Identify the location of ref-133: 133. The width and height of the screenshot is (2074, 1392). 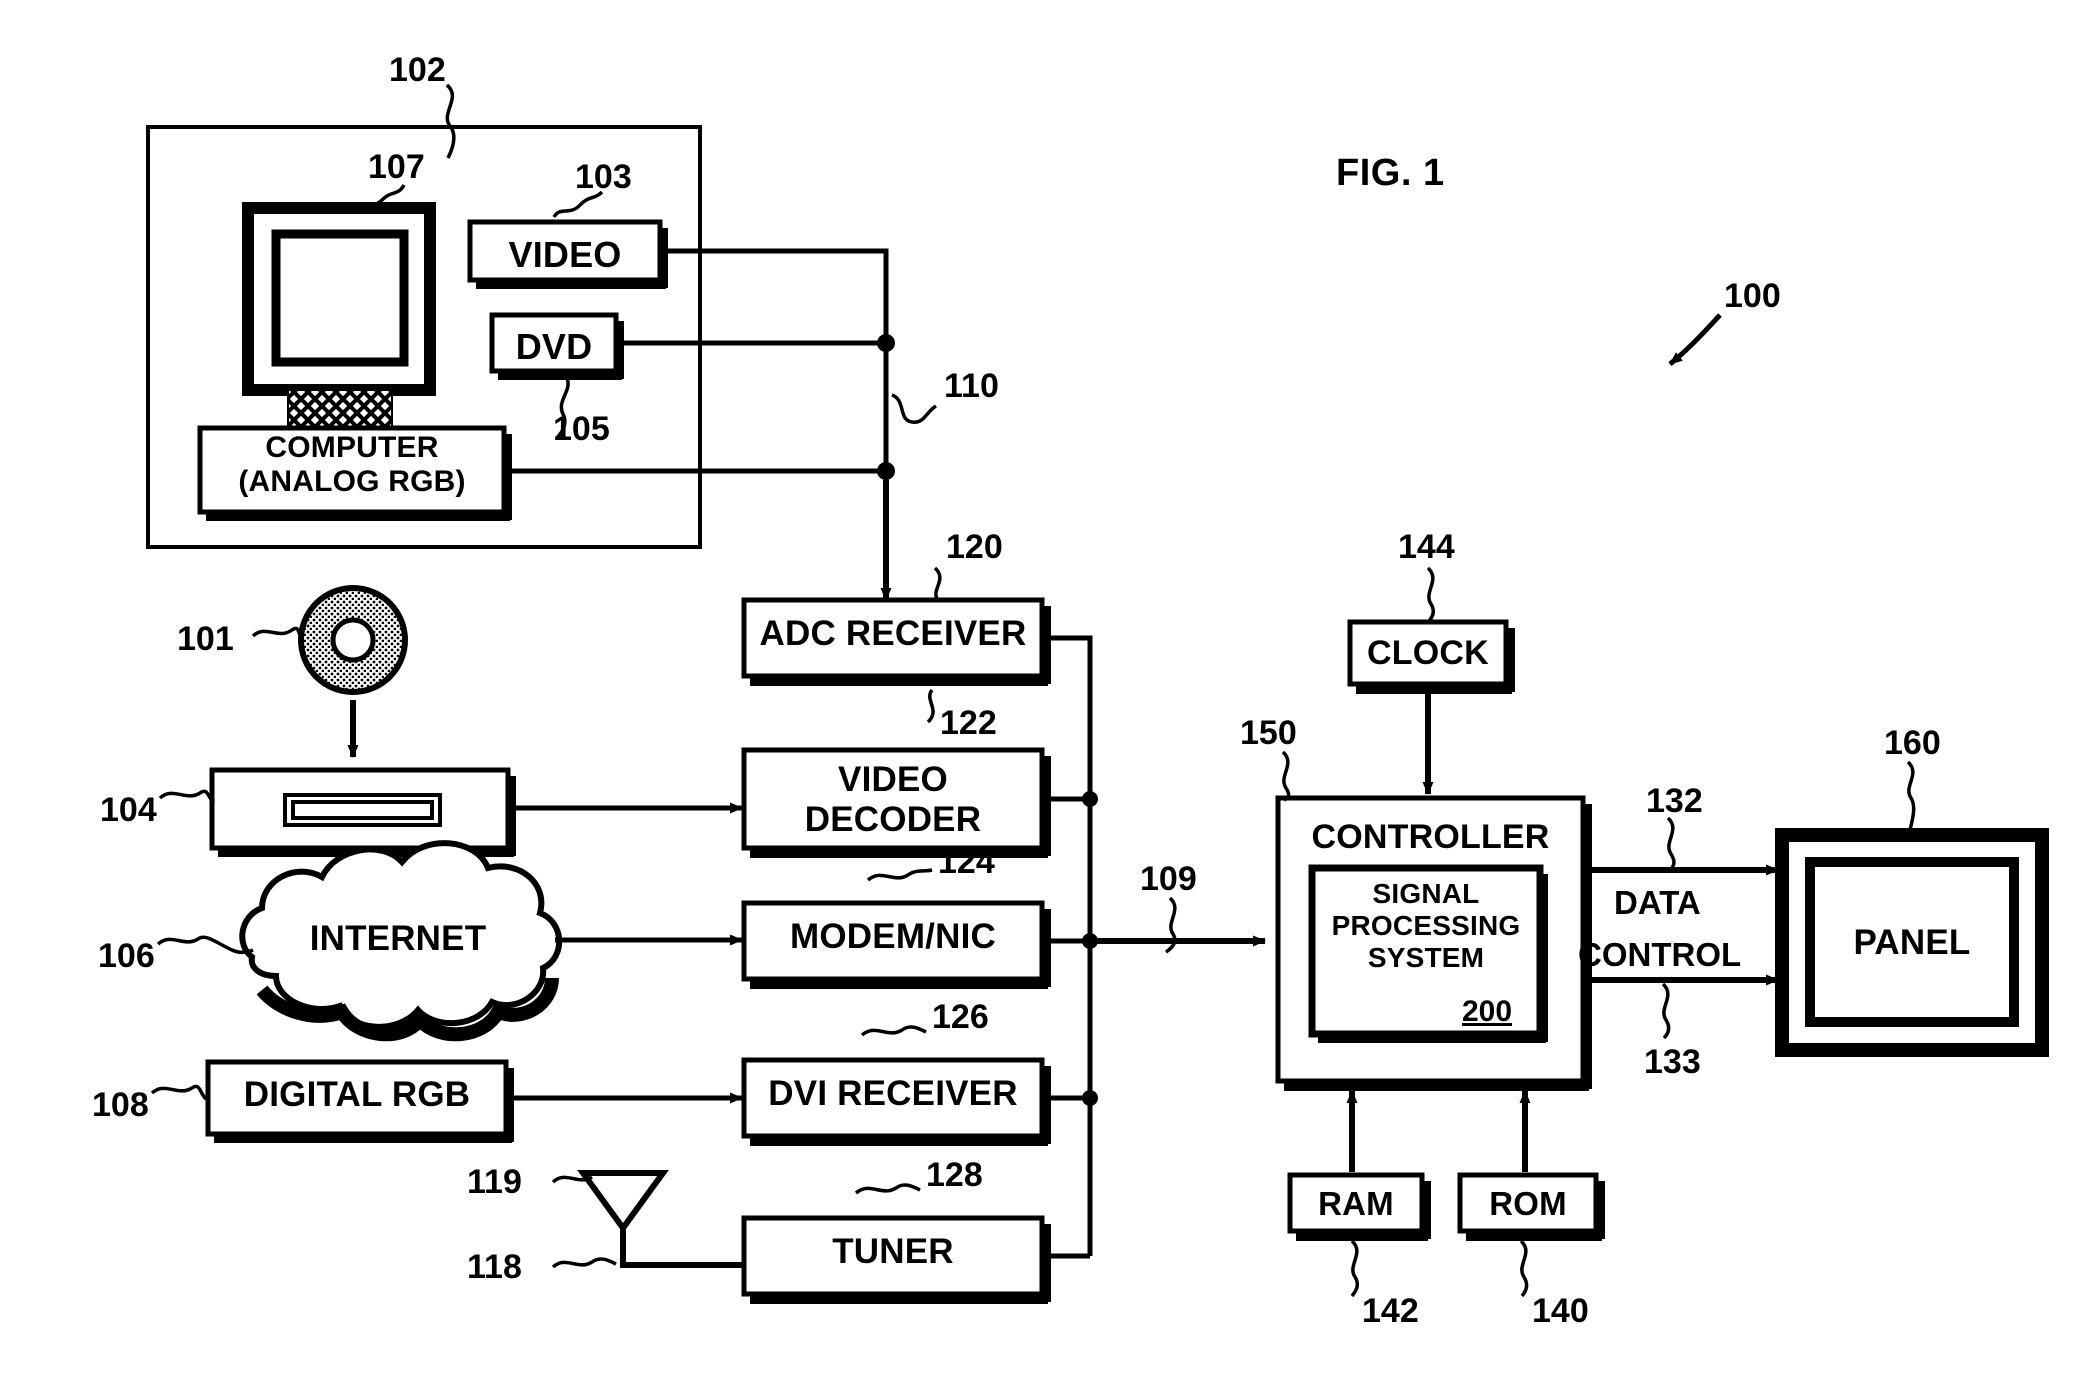
(1672, 1062).